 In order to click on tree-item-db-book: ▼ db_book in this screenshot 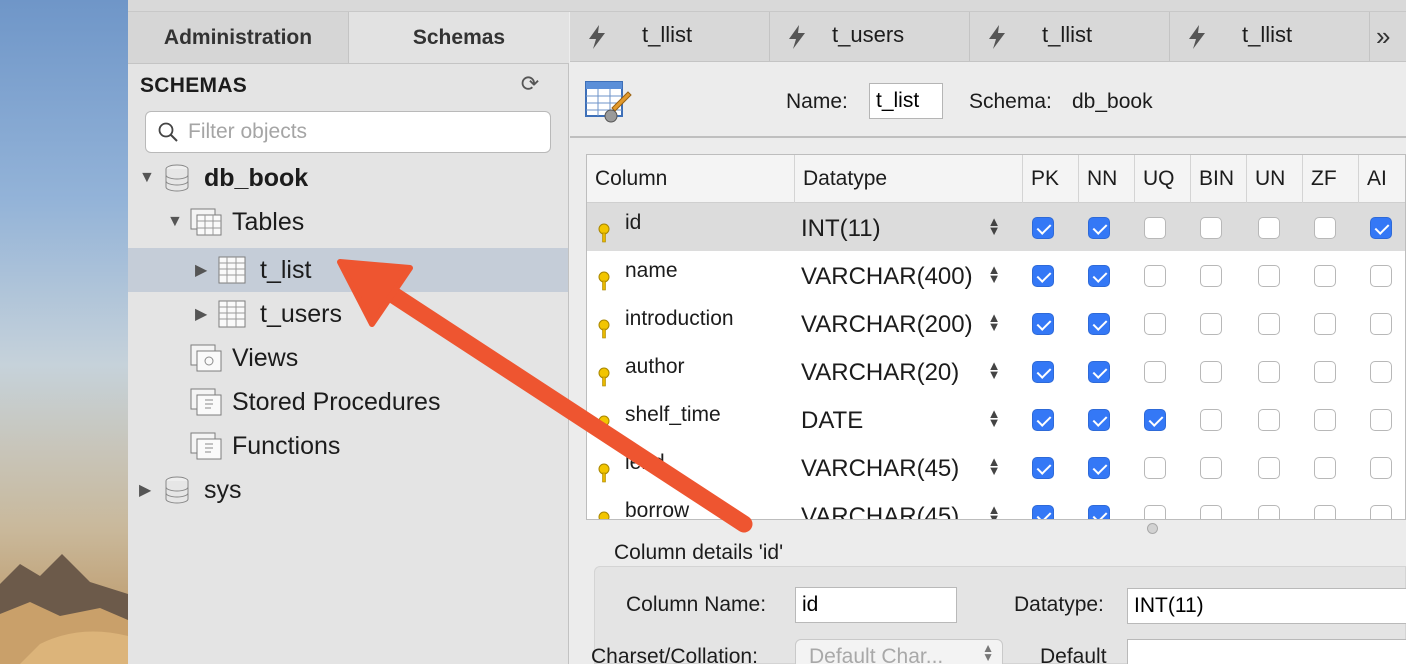, I will do `click(348, 178)`.